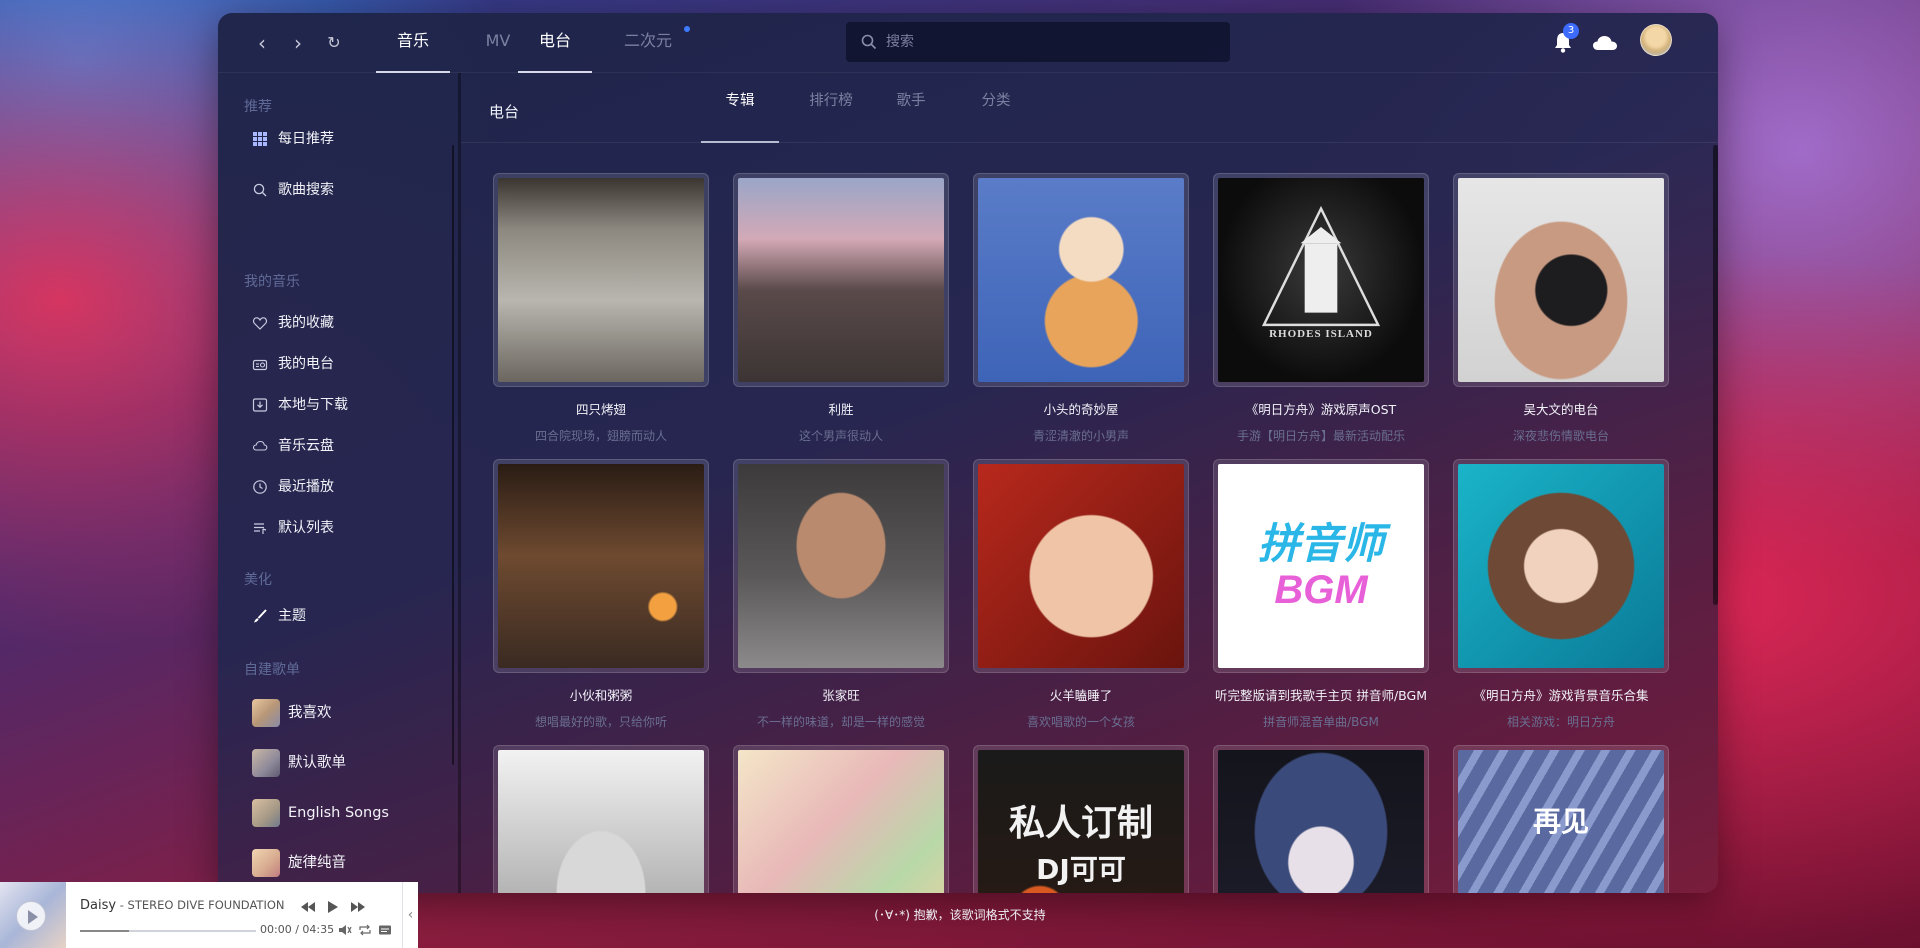 Image resolution: width=1920 pixels, height=948 pixels. What do you see at coordinates (272, 670) in the screenshot?
I see `sidebar-group-custom-playlists: 自建歌单` at bounding box center [272, 670].